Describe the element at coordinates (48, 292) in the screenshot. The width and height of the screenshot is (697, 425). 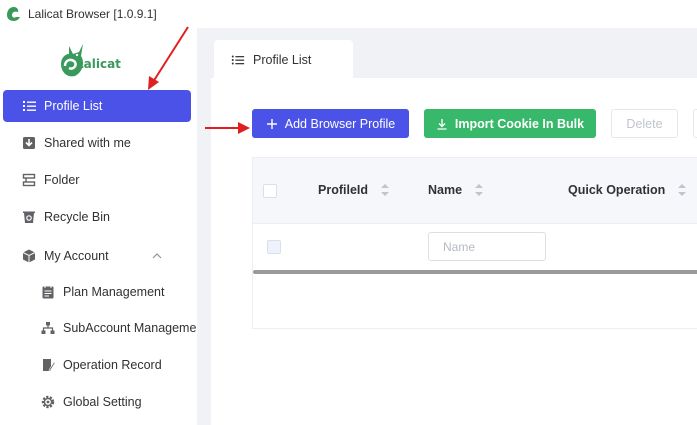
I see `calendar-icon` at that location.